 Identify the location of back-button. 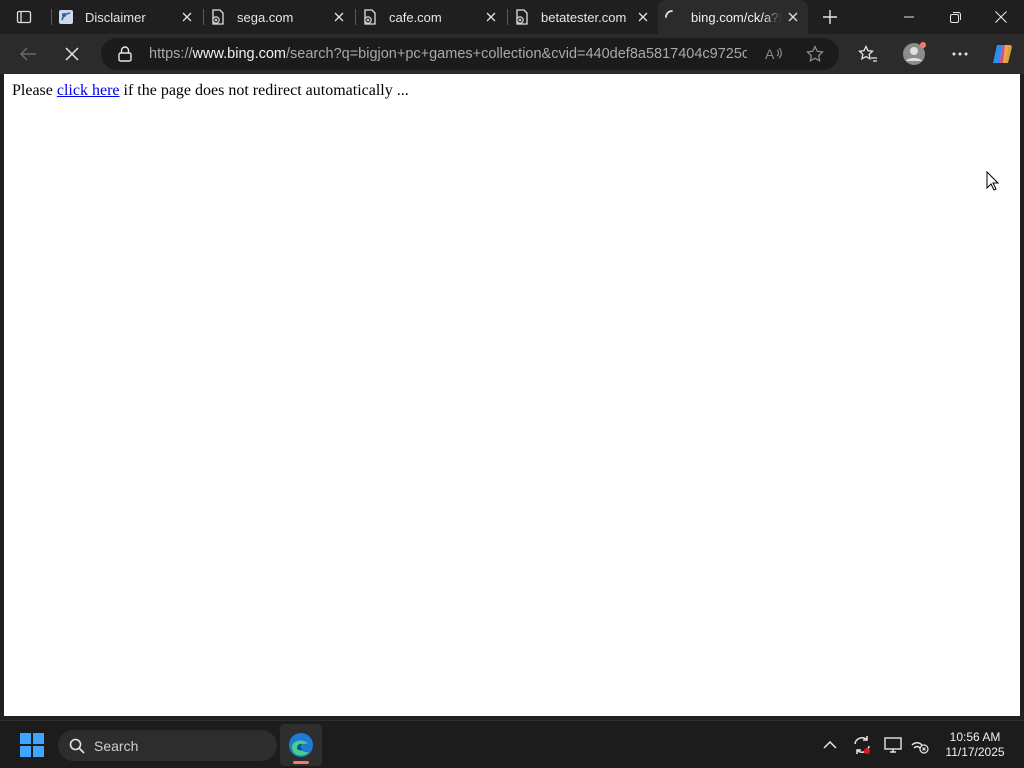
(28, 54).